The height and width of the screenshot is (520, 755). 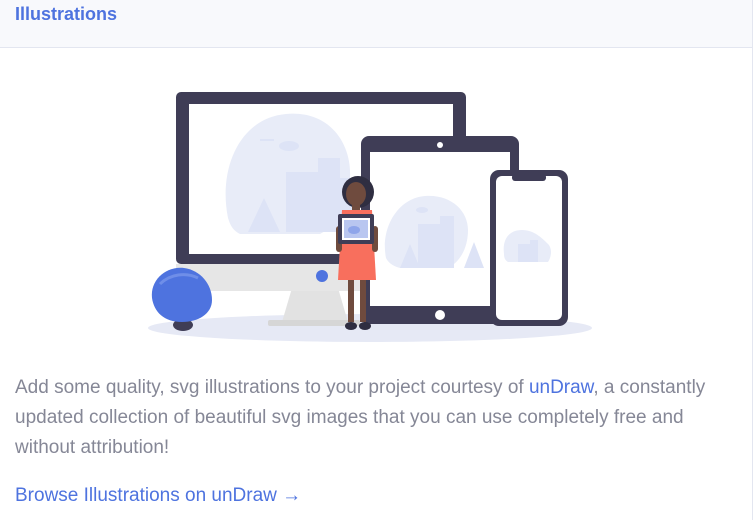 What do you see at coordinates (561, 387) in the screenshot?
I see `undraw-link: unDraw` at bounding box center [561, 387].